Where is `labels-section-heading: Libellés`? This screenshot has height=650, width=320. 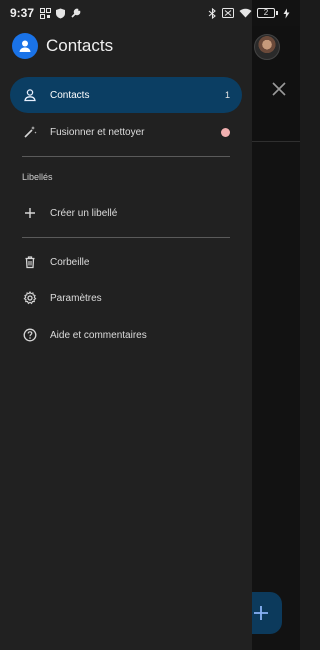
labels-section-heading: Libellés is located at coordinates (37, 177).